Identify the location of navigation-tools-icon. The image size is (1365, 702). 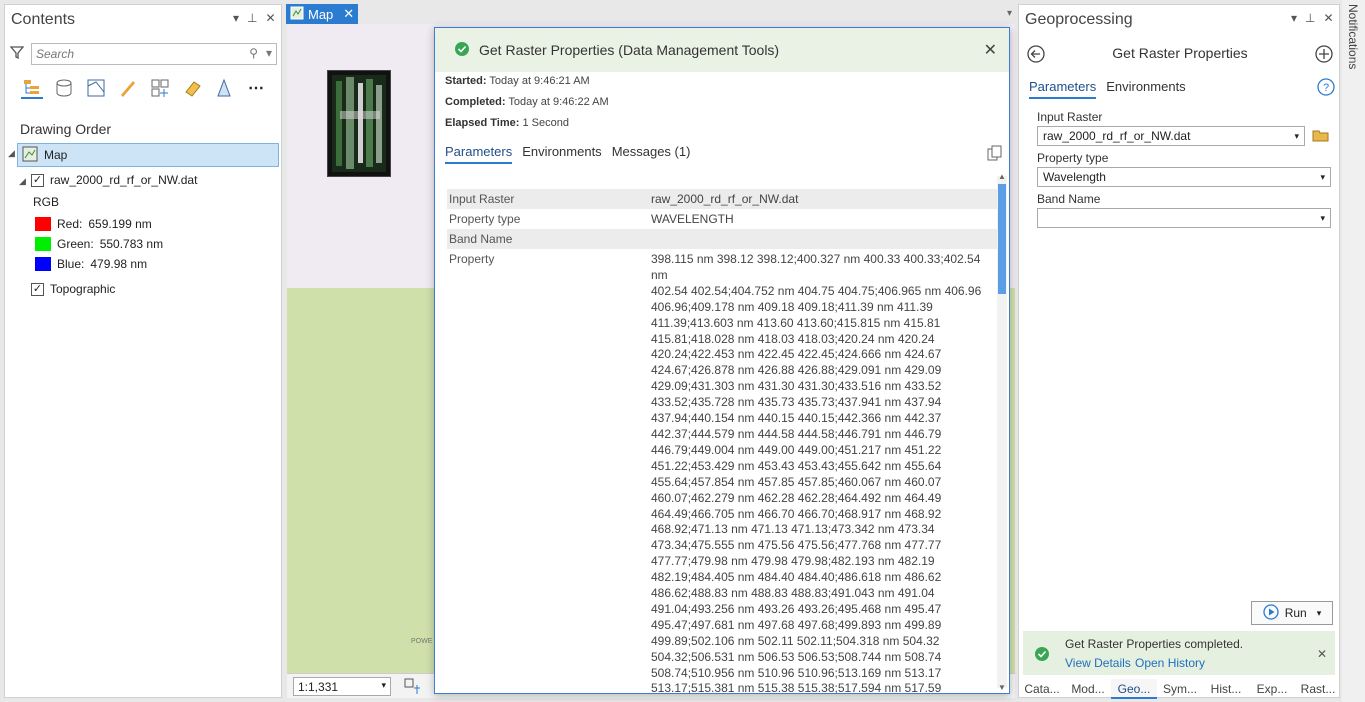
(412, 687).